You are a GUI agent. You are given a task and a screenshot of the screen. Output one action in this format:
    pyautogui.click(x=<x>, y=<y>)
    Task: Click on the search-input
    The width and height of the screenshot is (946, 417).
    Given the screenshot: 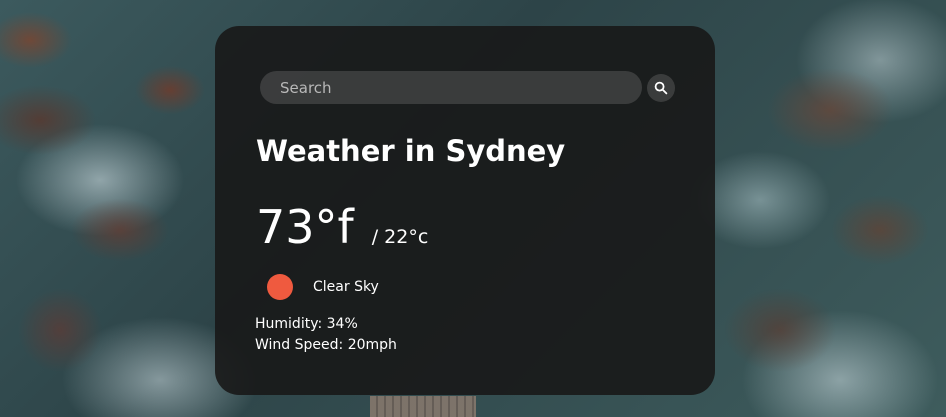 What is the action you would take?
    pyautogui.click(x=451, y=87)
    